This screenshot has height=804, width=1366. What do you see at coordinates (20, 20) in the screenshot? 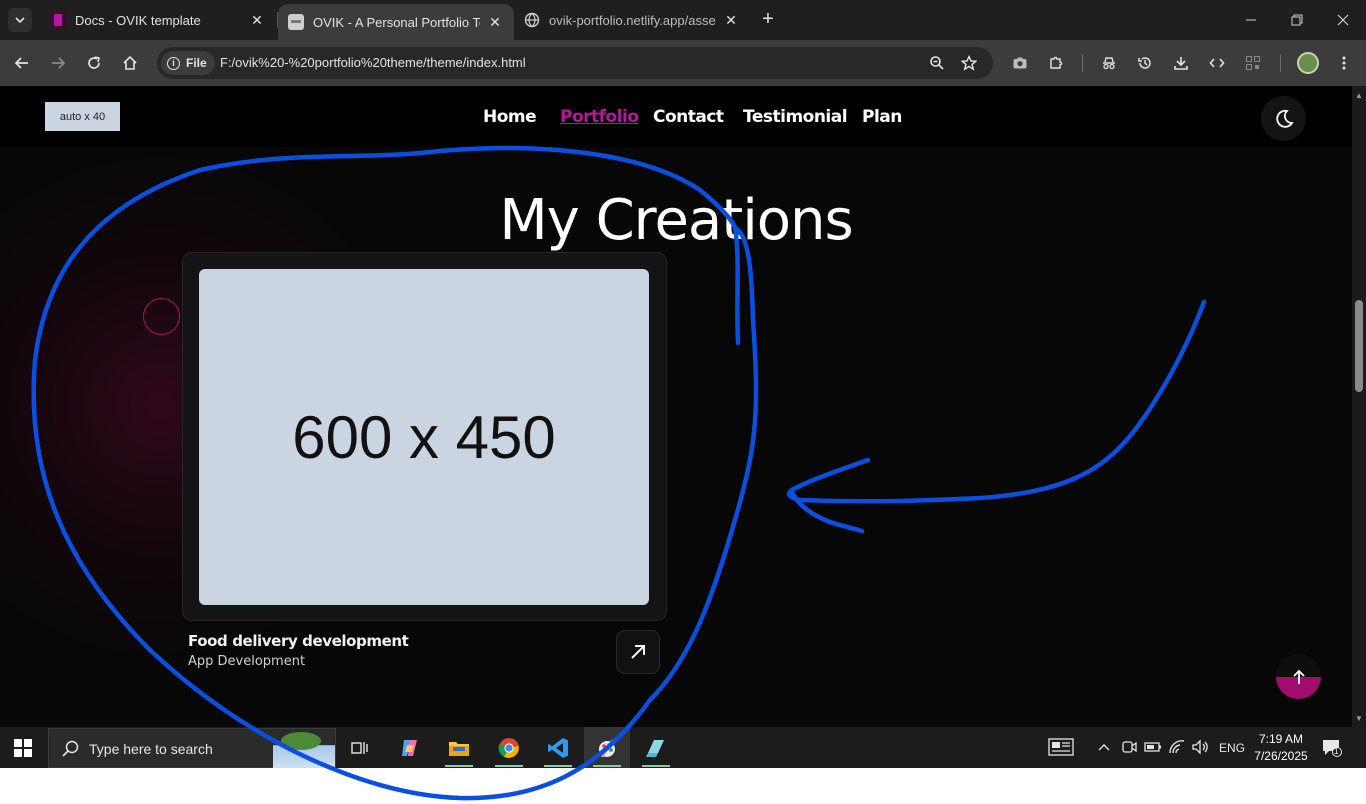
I see `tab-search-button` at bounding box center [20, 20].